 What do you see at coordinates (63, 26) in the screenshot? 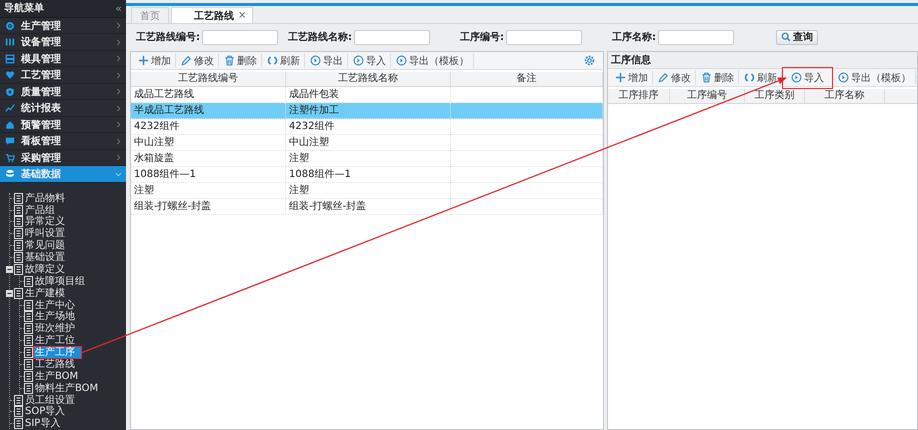
I see `menu-item: 生产管理` at bounding box center [63, 26].